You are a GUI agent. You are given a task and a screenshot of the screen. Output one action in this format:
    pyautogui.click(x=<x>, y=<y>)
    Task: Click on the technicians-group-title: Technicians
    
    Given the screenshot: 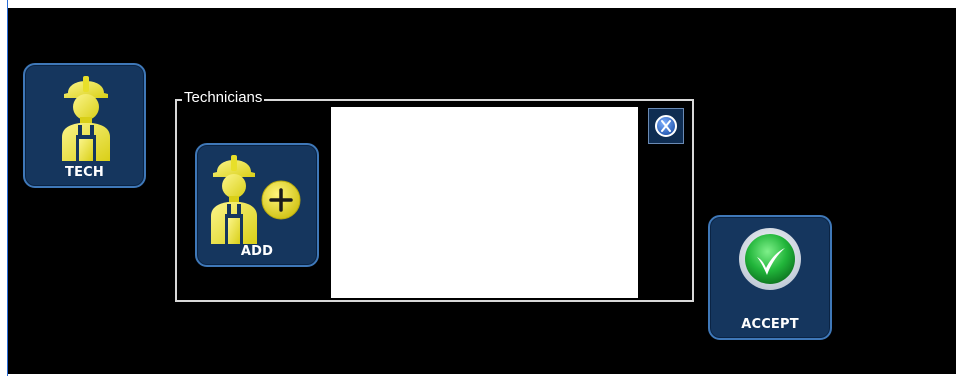 What is the action you would take?
    pyautogui.click(x=223, y=98)
    